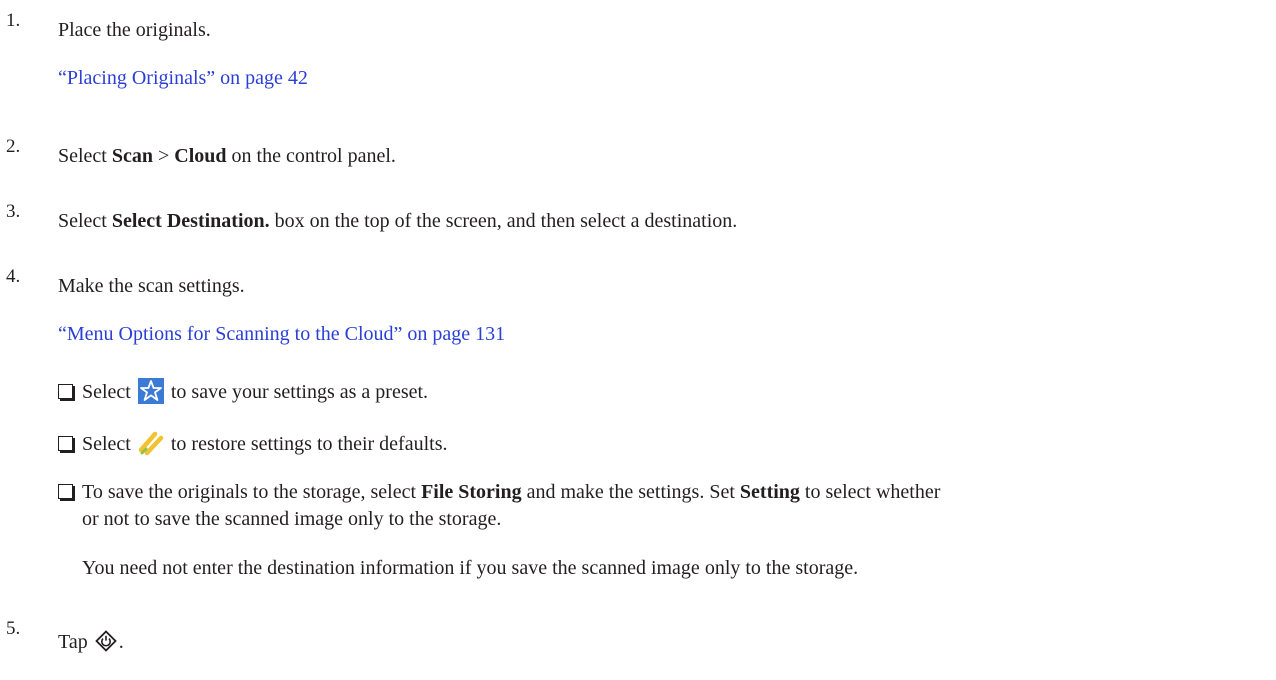 The width and height of the screenshot is (1276, 680). What do you see at coordinates (13, 628) in the screenshot?
I see `step-number: 5.` at bounding box center [13, 628].